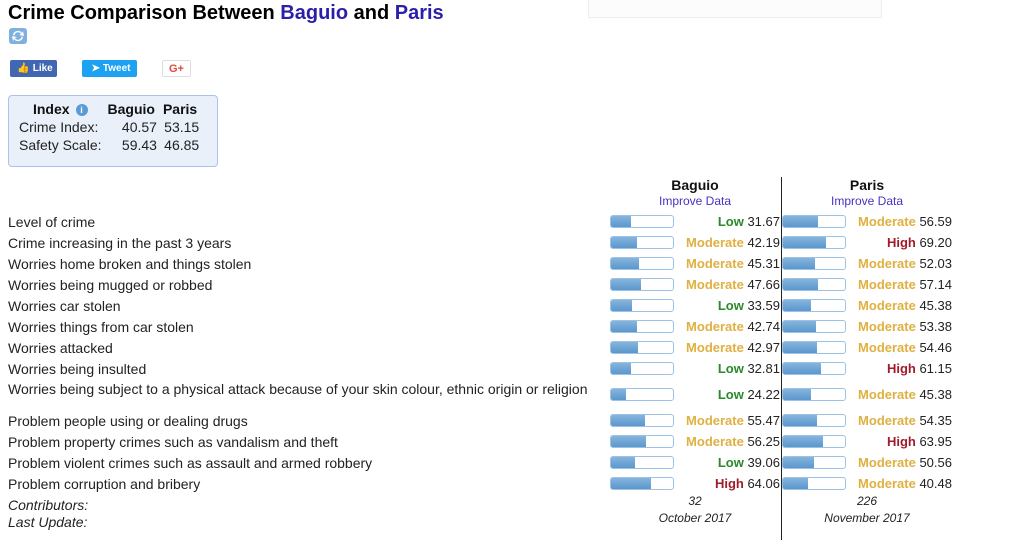 The height and width of the screenshot is (551, 1024). I want to click on score-value: High 69.20, so click(919, 242).